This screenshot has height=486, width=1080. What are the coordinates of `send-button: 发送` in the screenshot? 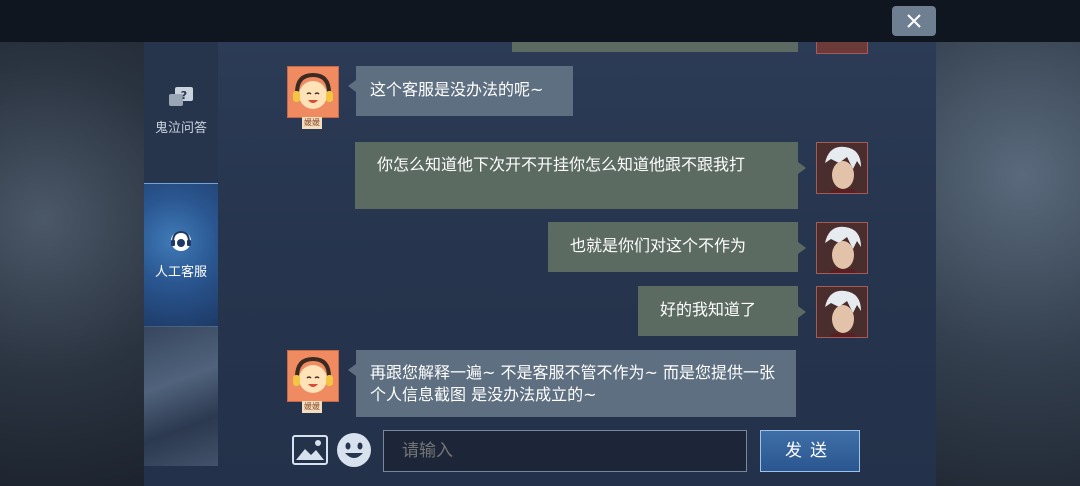 It's located at (810, 451).